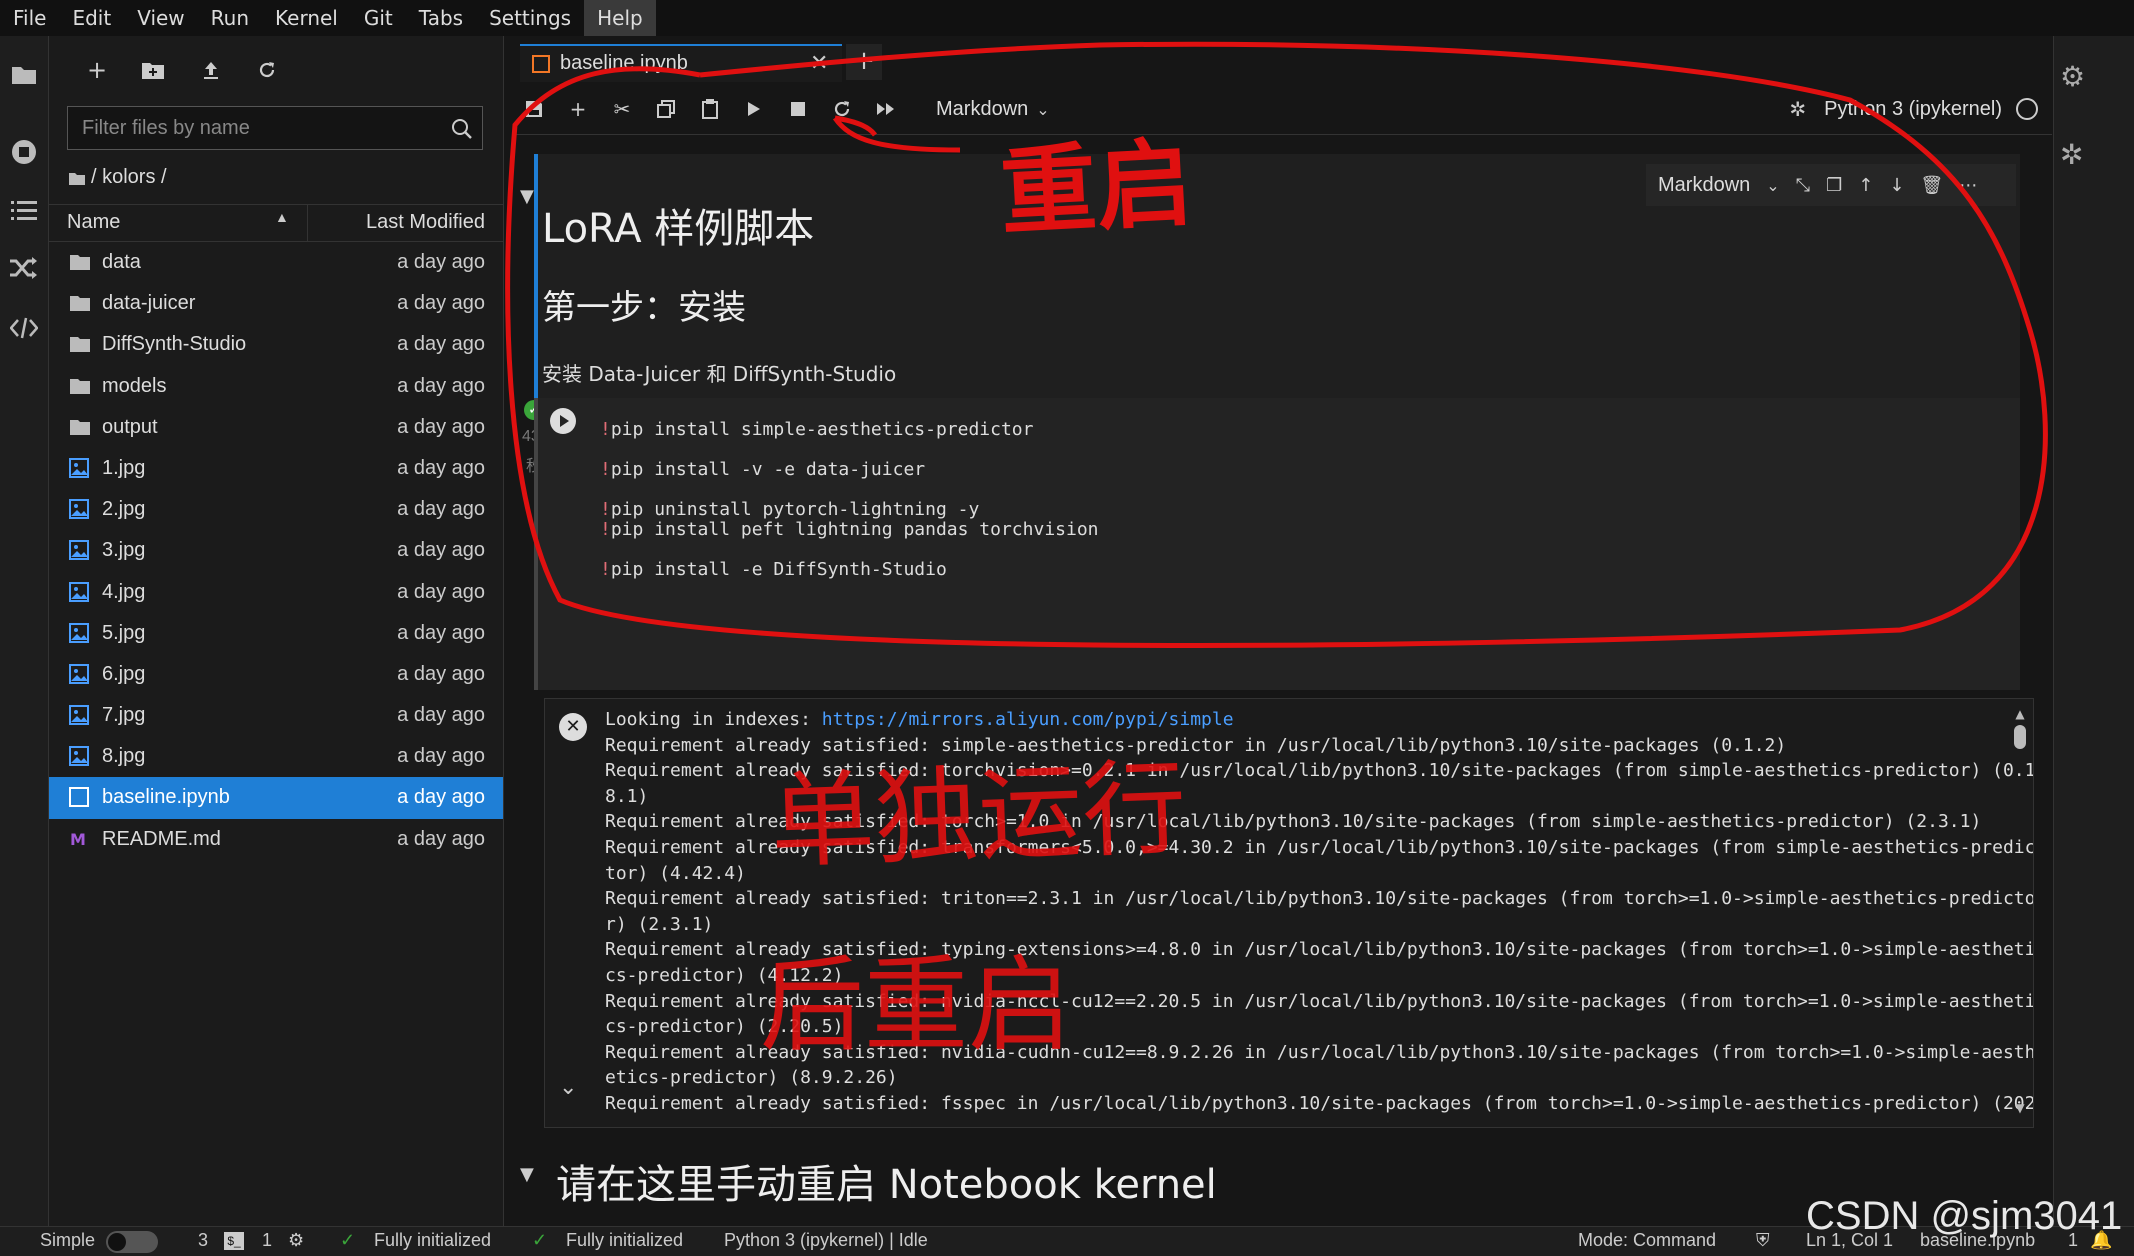 The width and height of the screenshot is (2134, 1256). What do you see at coordinates (563, 421) in the screenshot?
I see `run-cell-icon` at bounding box center [563, 421].